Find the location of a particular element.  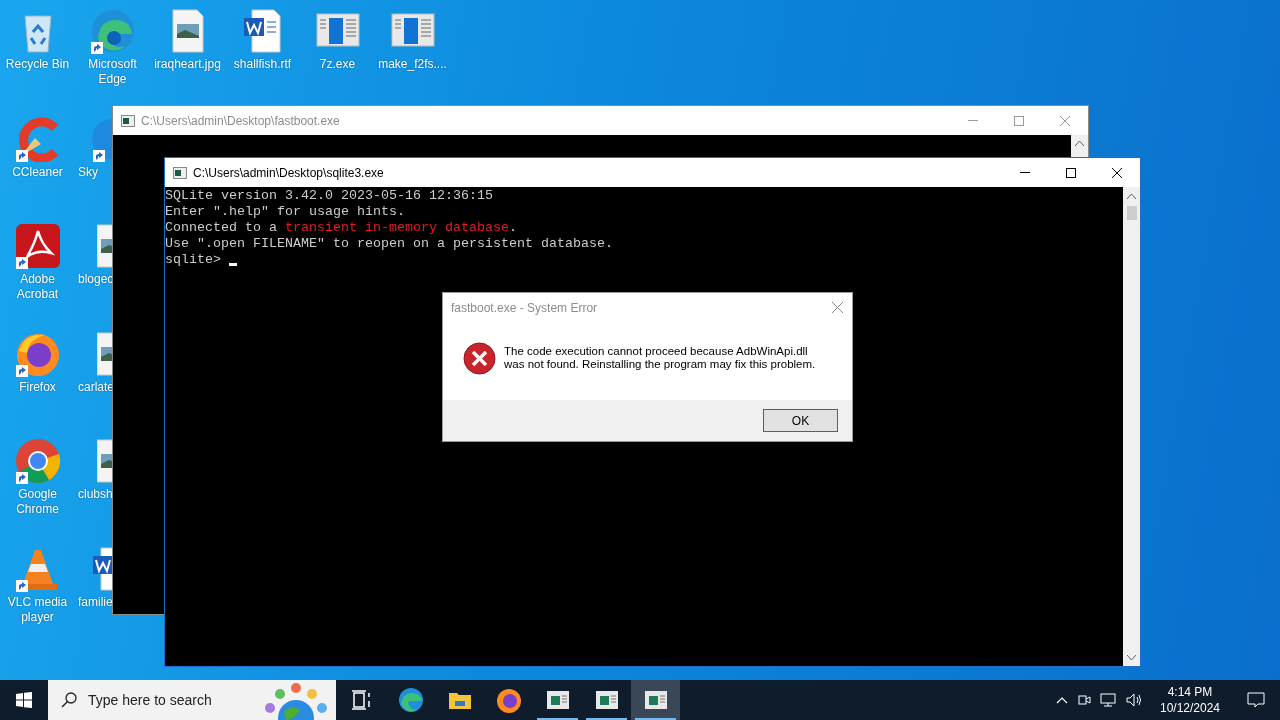

console-line: Use ".open FILENAME" to reopen on a persistent database. is located at coordinates (389, 244).